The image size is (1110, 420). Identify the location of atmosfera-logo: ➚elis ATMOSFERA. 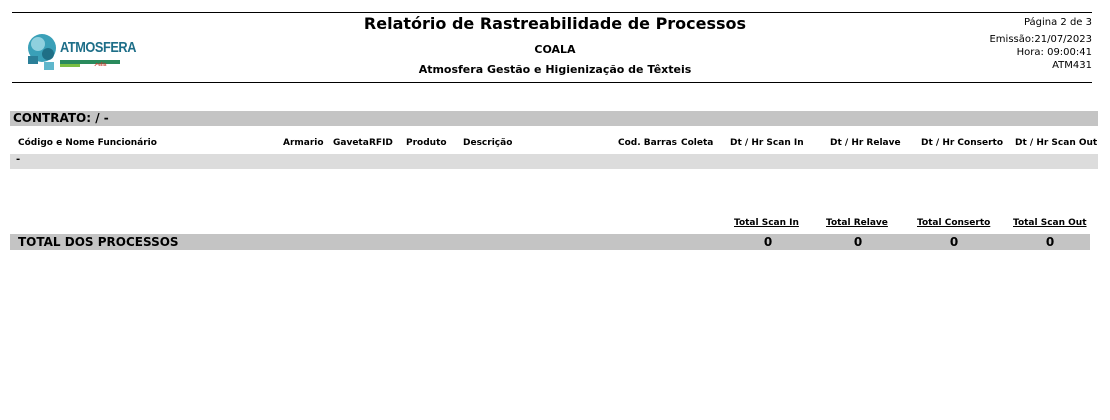
(80, 51).